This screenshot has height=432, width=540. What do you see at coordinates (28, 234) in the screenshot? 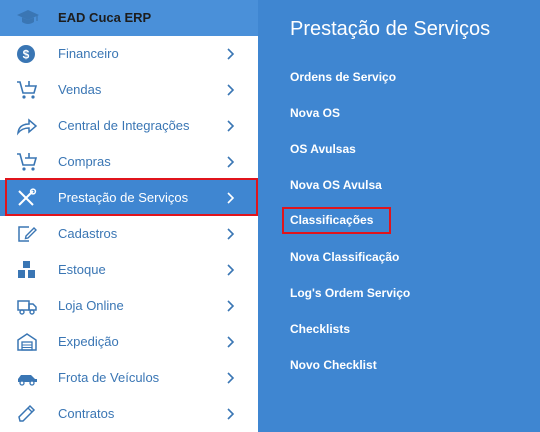
I see `edit-icon` at bounding box center [28, 234].